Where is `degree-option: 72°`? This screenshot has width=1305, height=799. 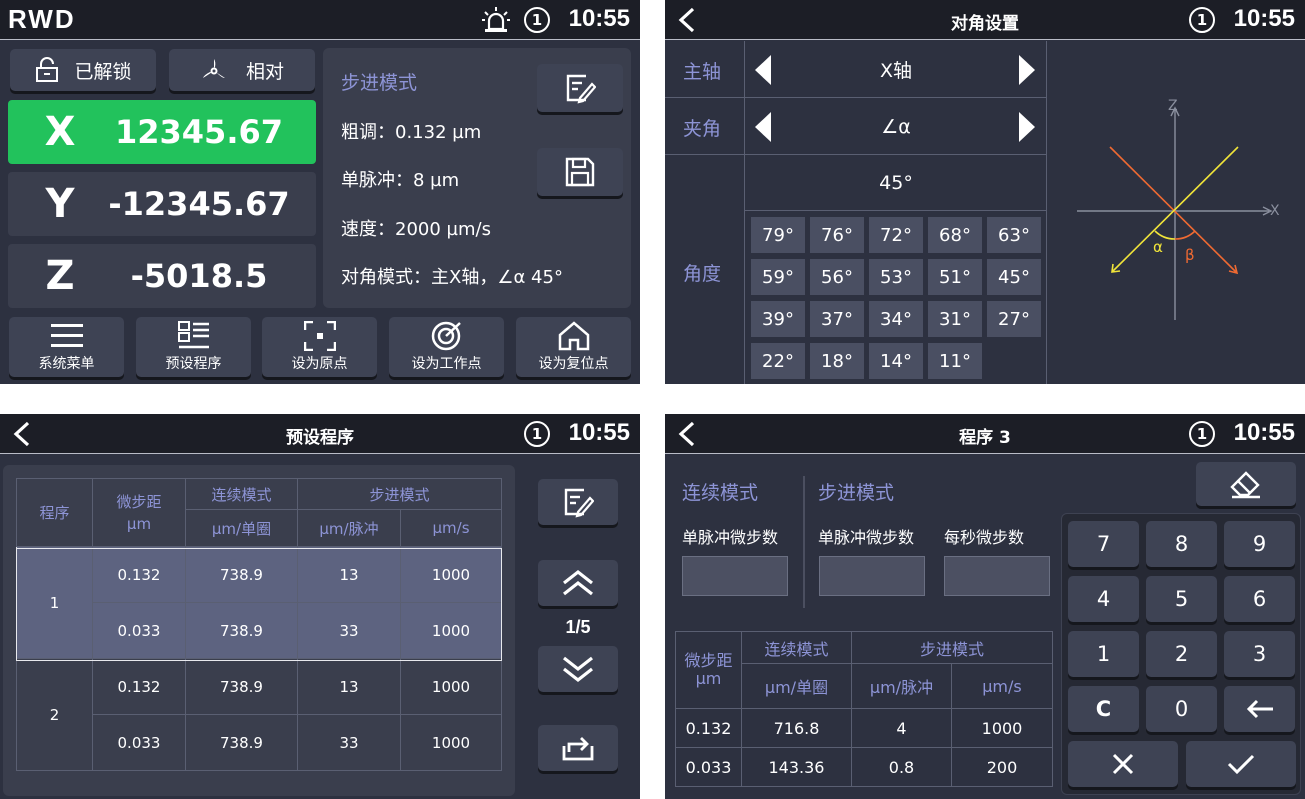 degree-option: 72° is located at coordinates (896, 235).